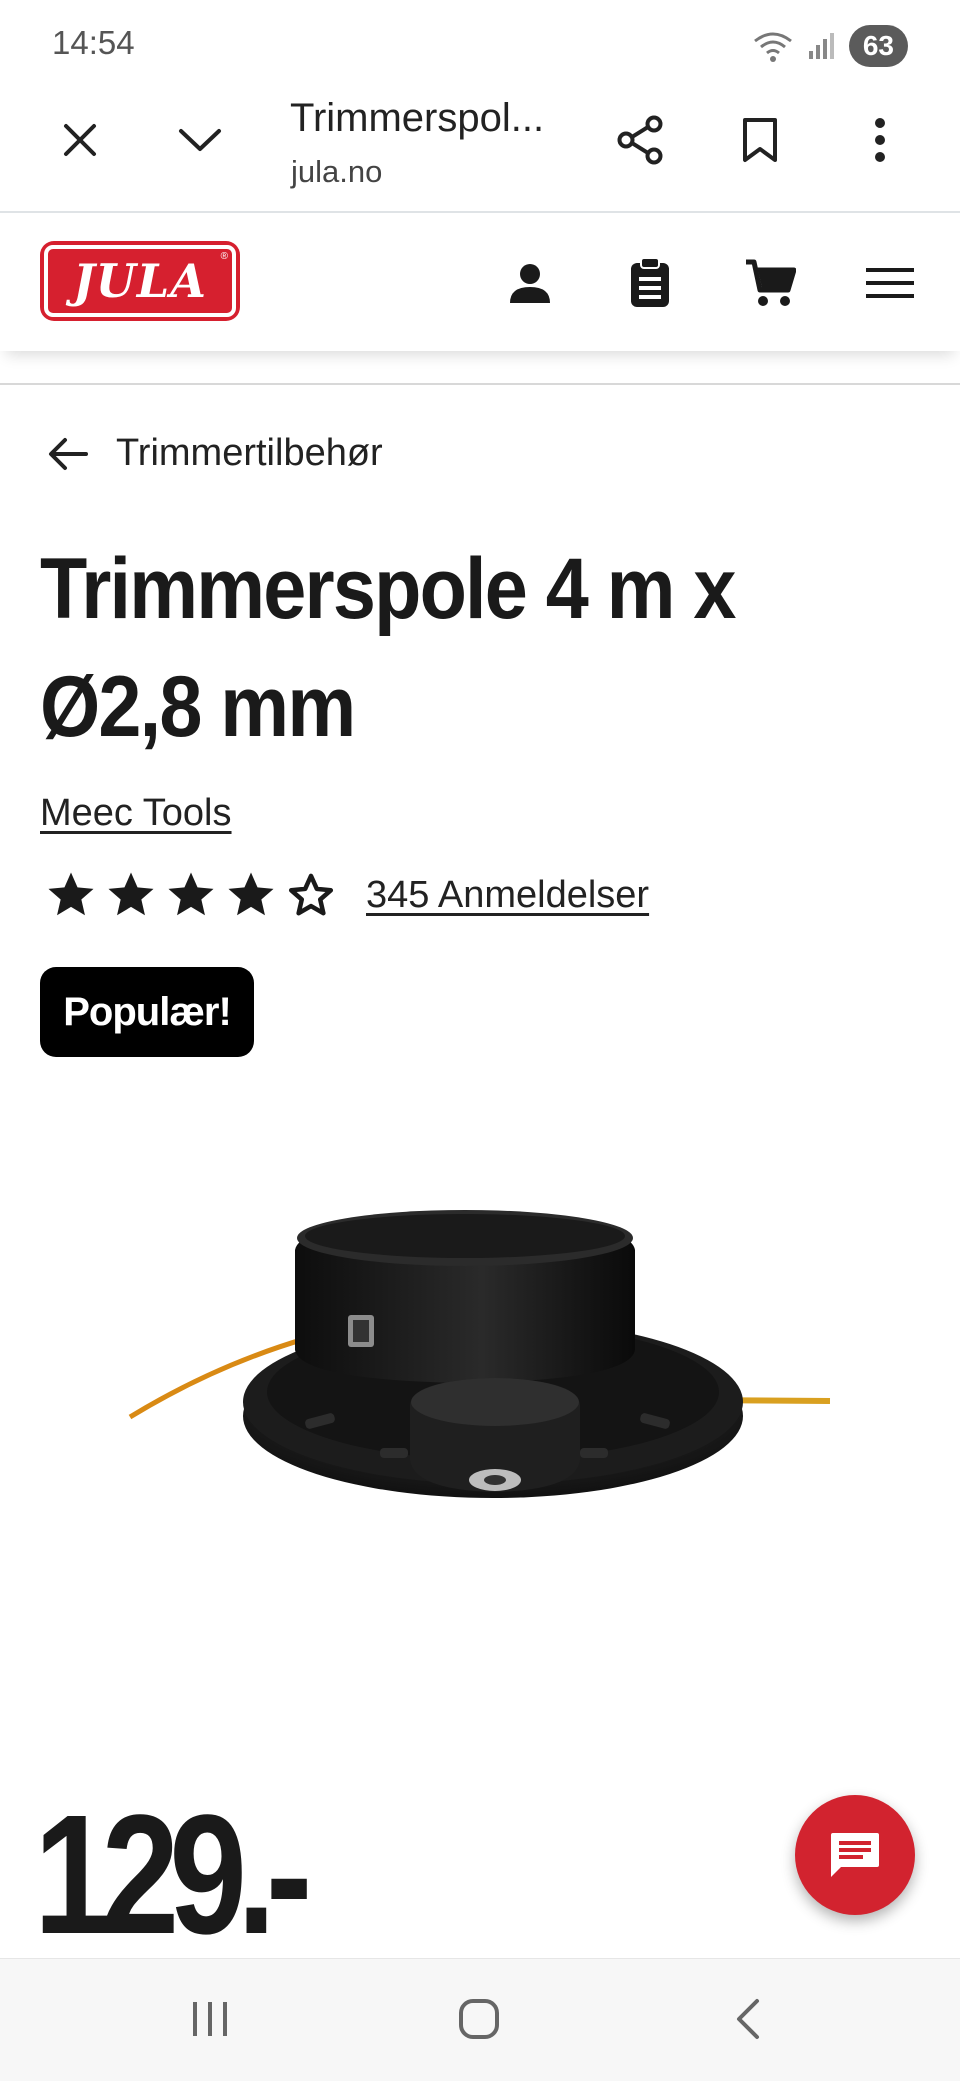  I want to click on hamburger-menu-icon, so click(890, 283).